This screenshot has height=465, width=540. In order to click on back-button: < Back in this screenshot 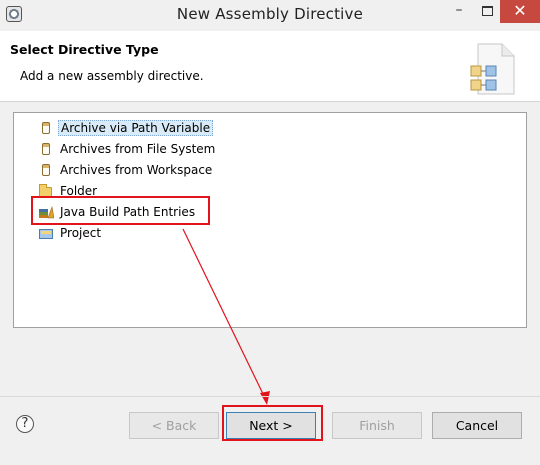, I will do `click(174, 425)`.